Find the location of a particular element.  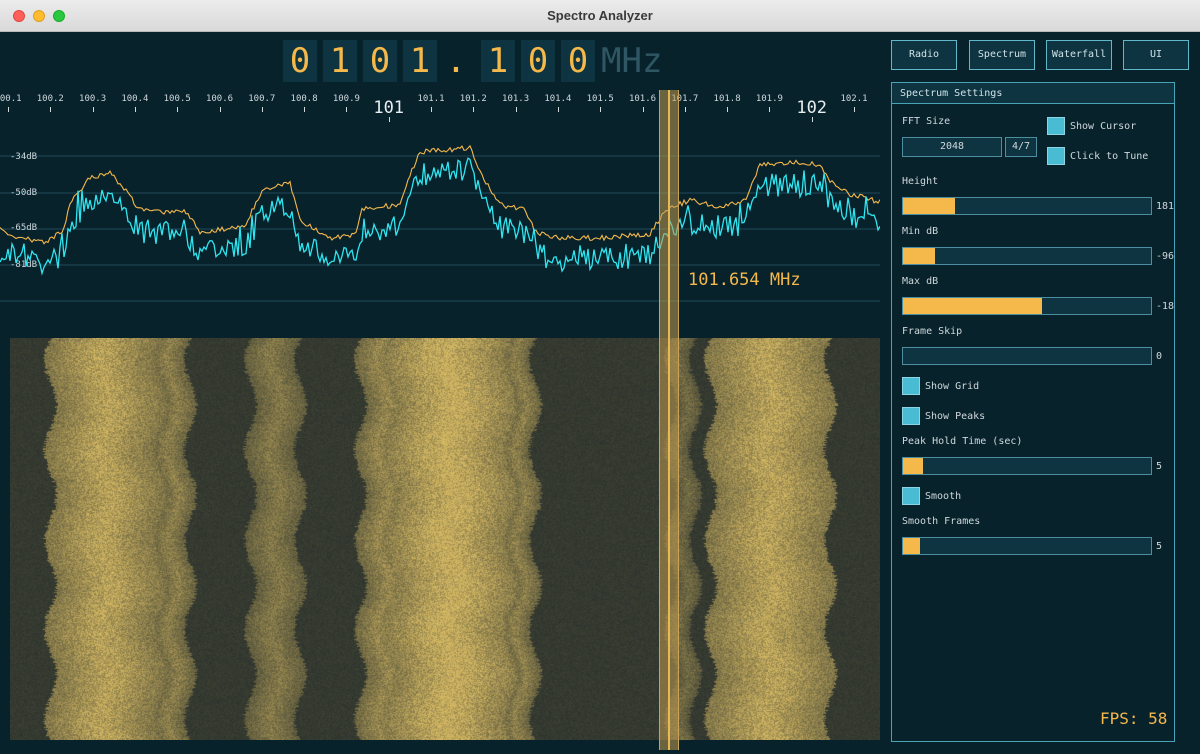

show-peaks-checkbox is located at coordinates (911, 416).